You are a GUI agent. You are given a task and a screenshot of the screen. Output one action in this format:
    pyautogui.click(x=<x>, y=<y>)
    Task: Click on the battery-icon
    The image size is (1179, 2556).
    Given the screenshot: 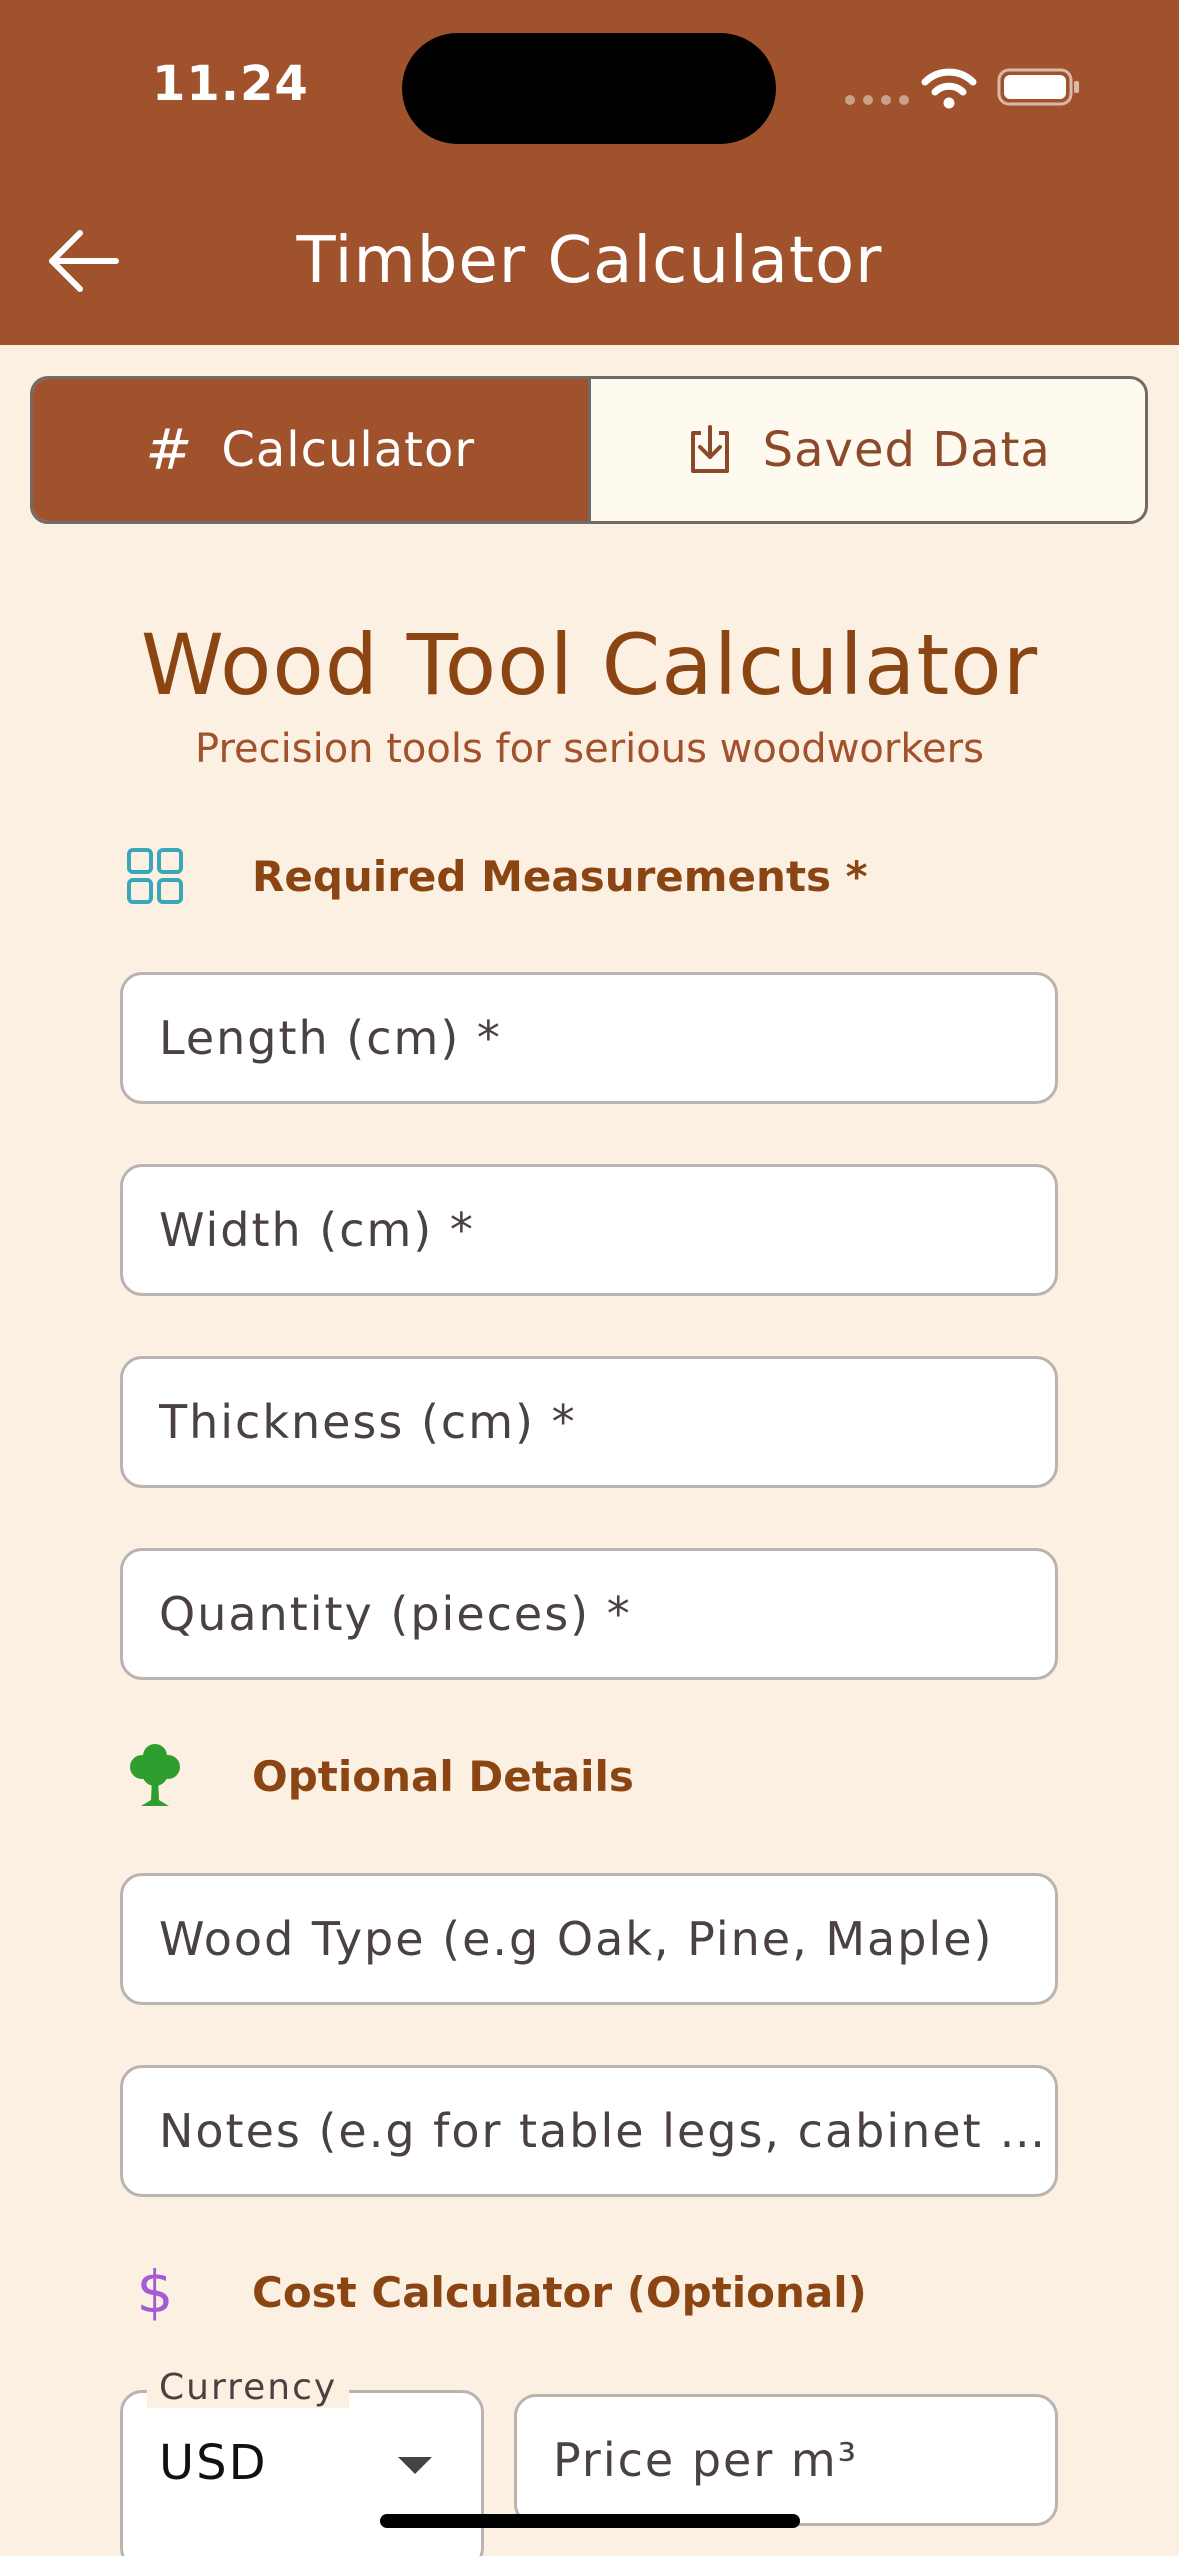 What is the action you would take?
    pyautogui.click(x=1038, y=87)
    